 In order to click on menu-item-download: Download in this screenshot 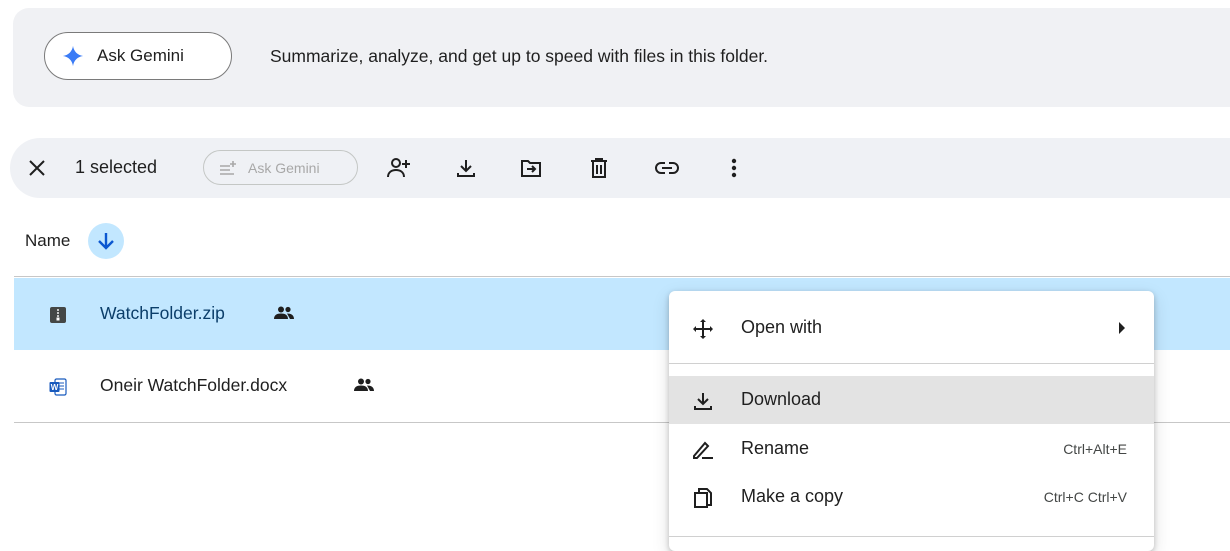, I will do `click(911, 400)`.